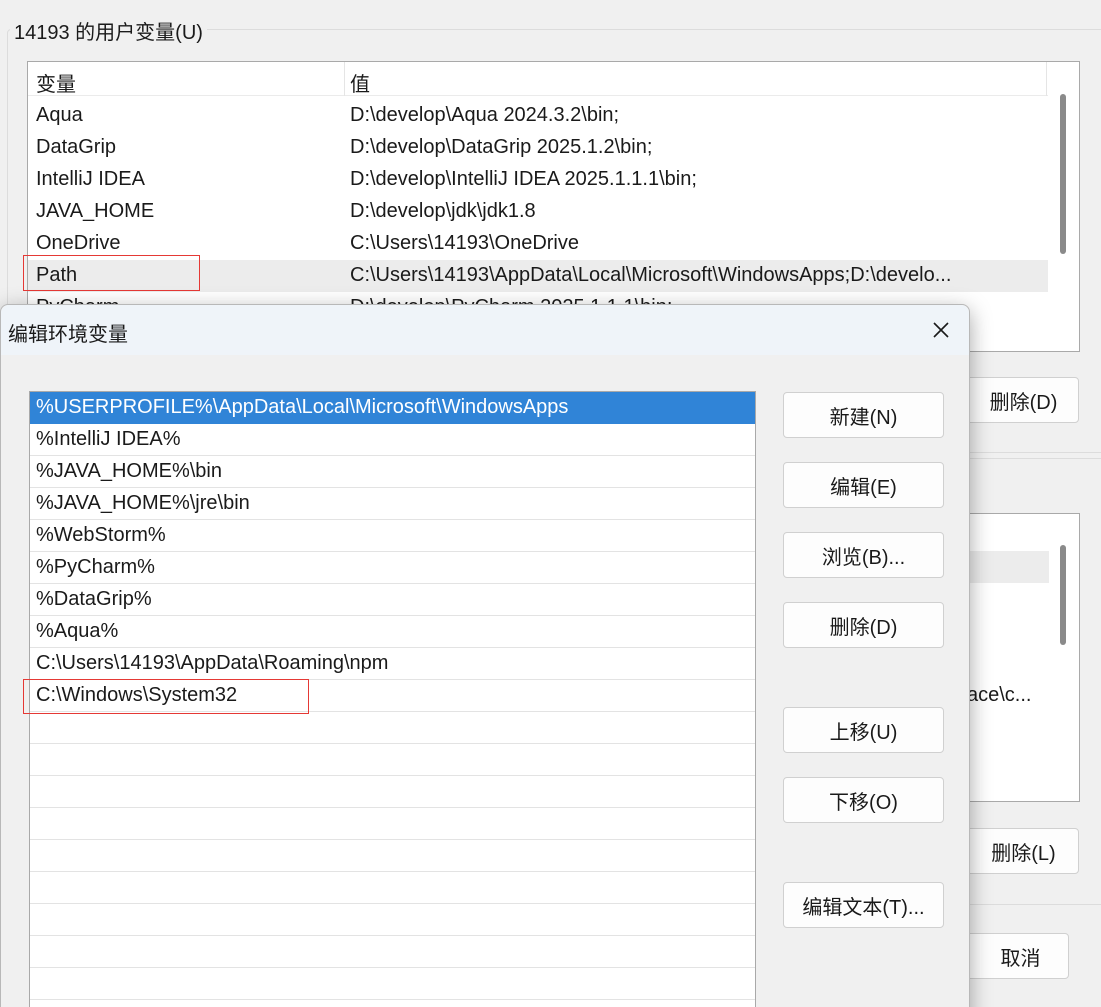  I want to click on cancel-button-label: 取消, so click(1020, 958).